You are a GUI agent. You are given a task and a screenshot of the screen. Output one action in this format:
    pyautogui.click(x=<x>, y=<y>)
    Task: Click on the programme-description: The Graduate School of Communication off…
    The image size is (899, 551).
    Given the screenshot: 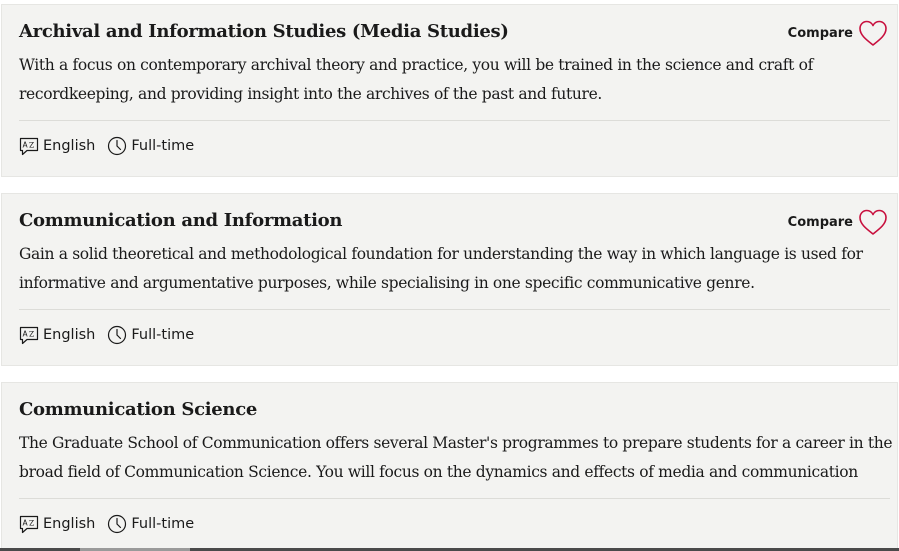 What is the action you would take?
    pyautogui.click(x=457, y=458)
    